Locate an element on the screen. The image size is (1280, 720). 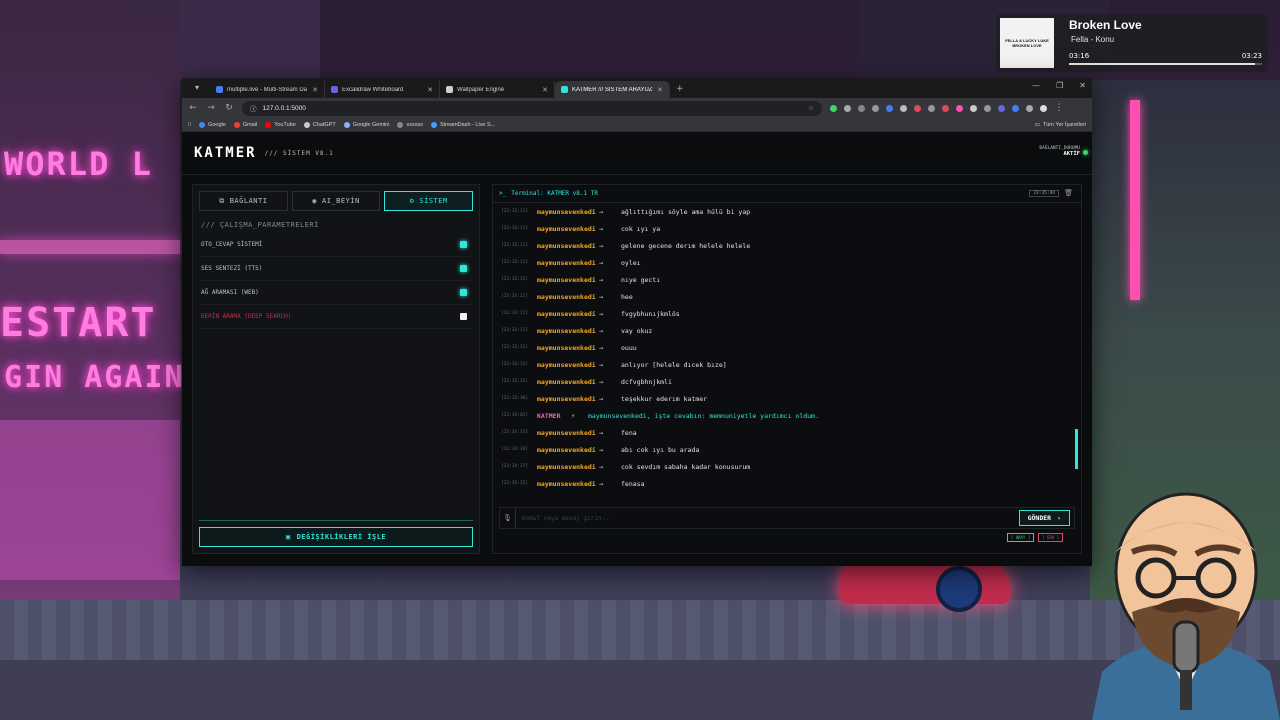
new-tab-icon: + is located at coordinates (680, 89).